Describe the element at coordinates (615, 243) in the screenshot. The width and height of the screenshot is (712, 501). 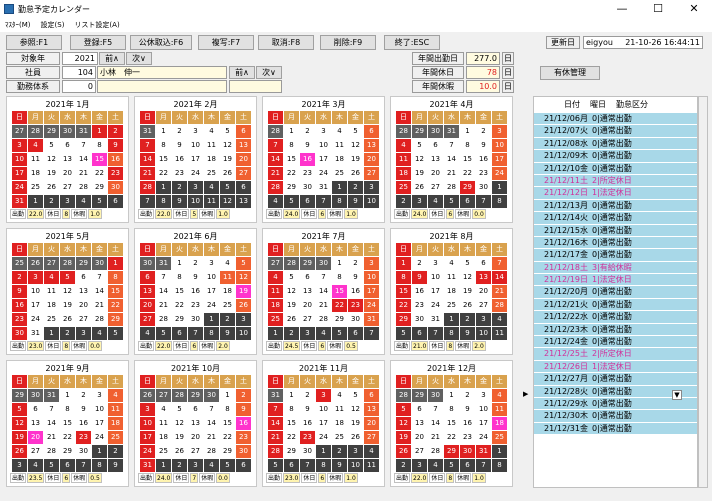
I see `list-row: 21/12/16 木 0|通常出勤` at that location.